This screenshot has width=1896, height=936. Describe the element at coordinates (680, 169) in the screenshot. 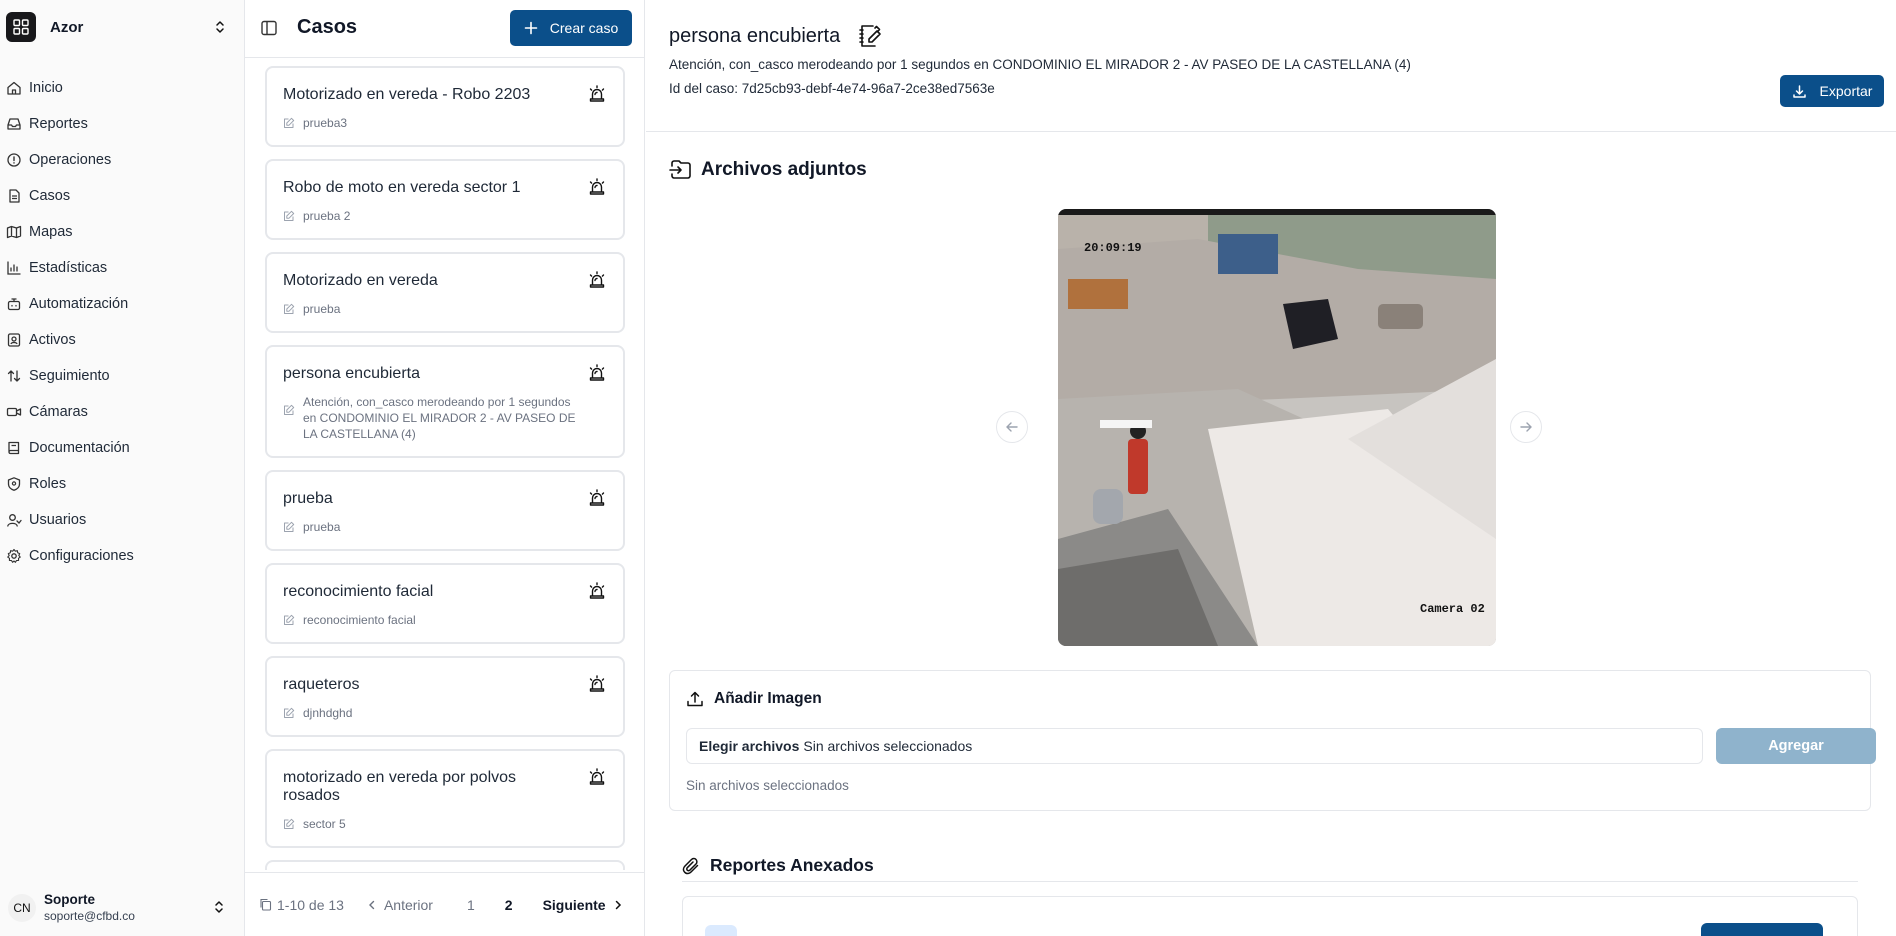

I see `file-input-icon` at that location.